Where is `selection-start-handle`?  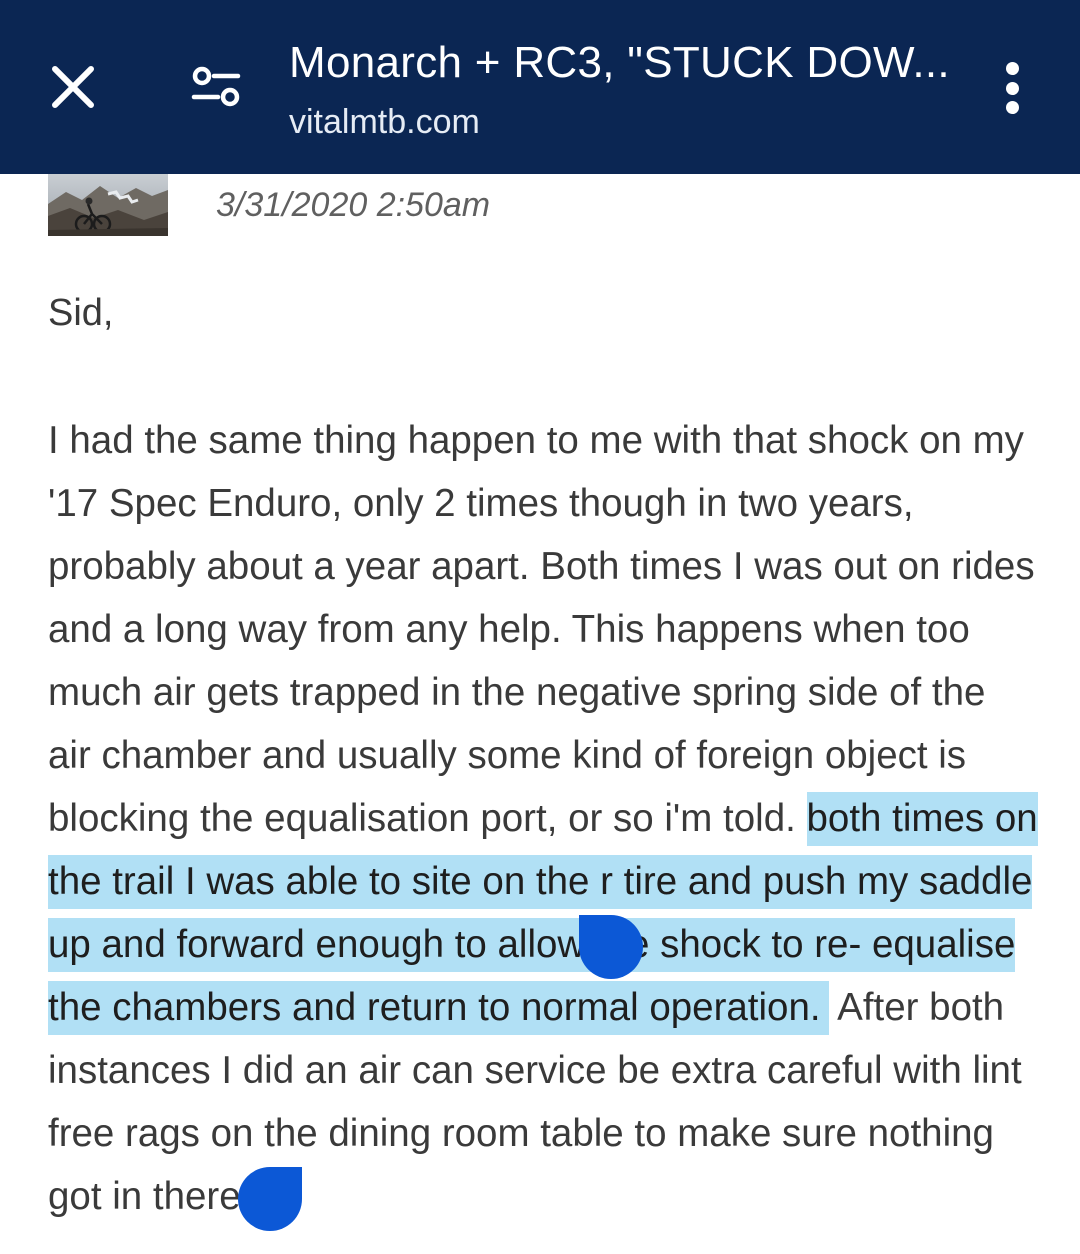
selection-start-handle is located at coordinates (611, 947).